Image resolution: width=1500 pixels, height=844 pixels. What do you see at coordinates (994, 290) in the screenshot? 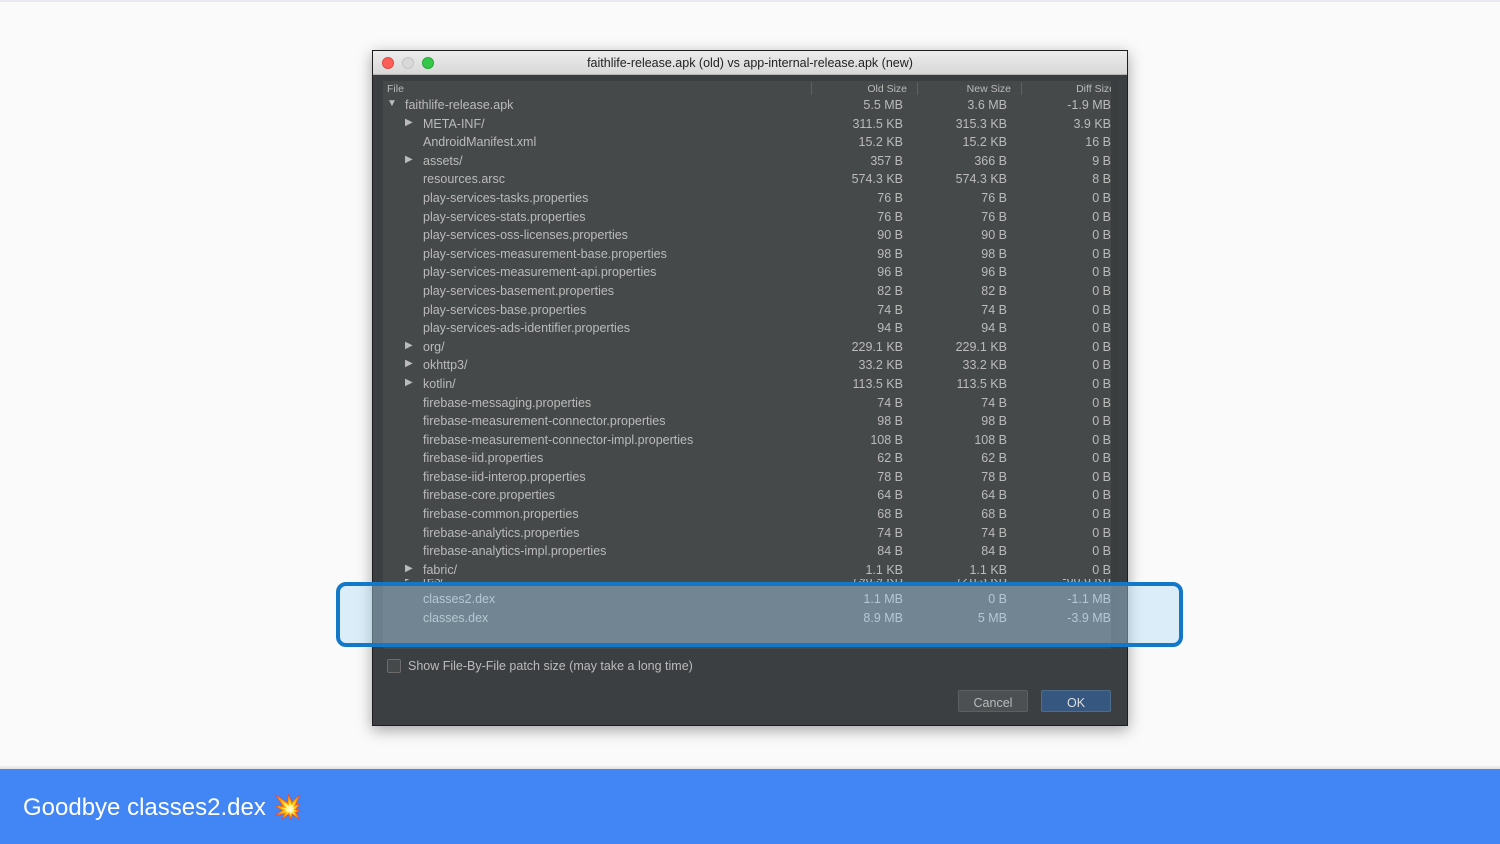
I see `row-new-size: 82 B` at bounding box center [994, 290].